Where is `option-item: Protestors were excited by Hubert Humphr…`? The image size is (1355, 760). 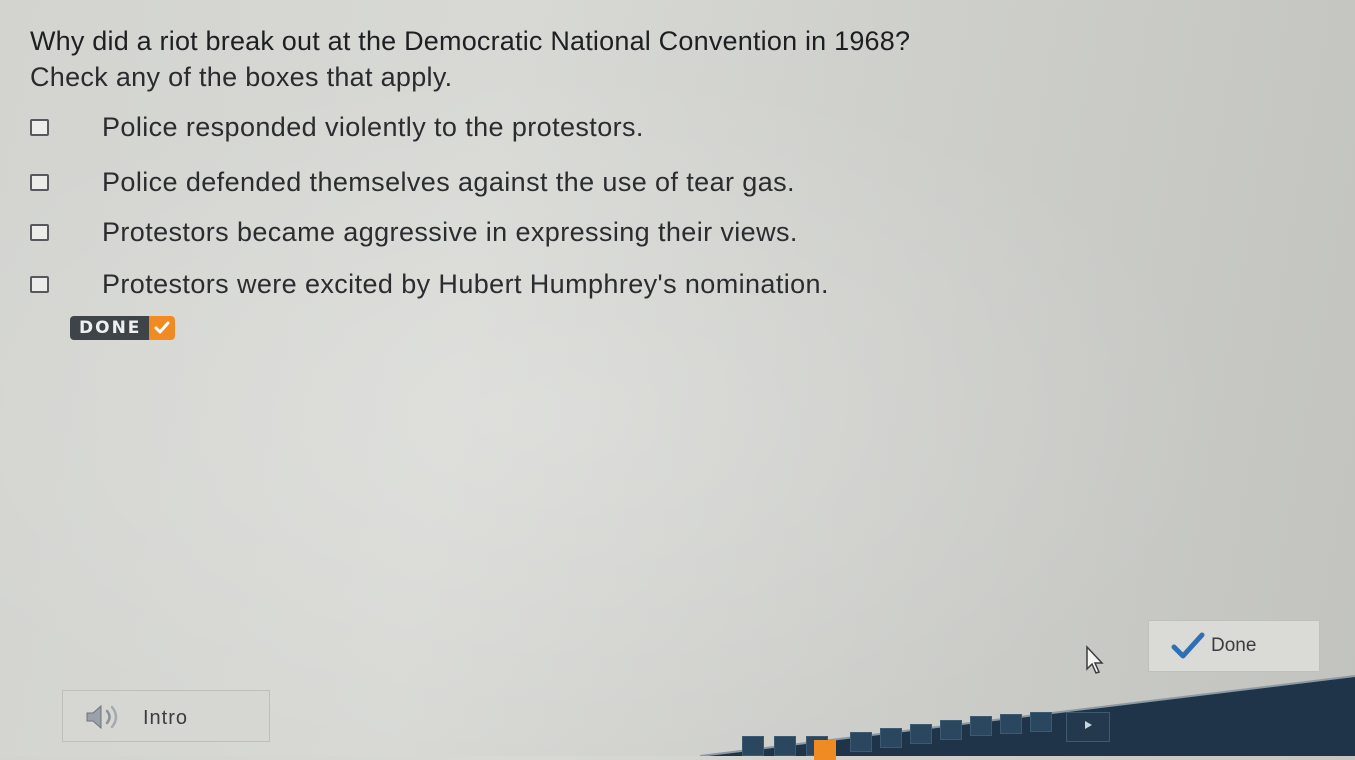 option-item: Protestors were excited by Hubert Humphr… is located at coordinates (429, 284).